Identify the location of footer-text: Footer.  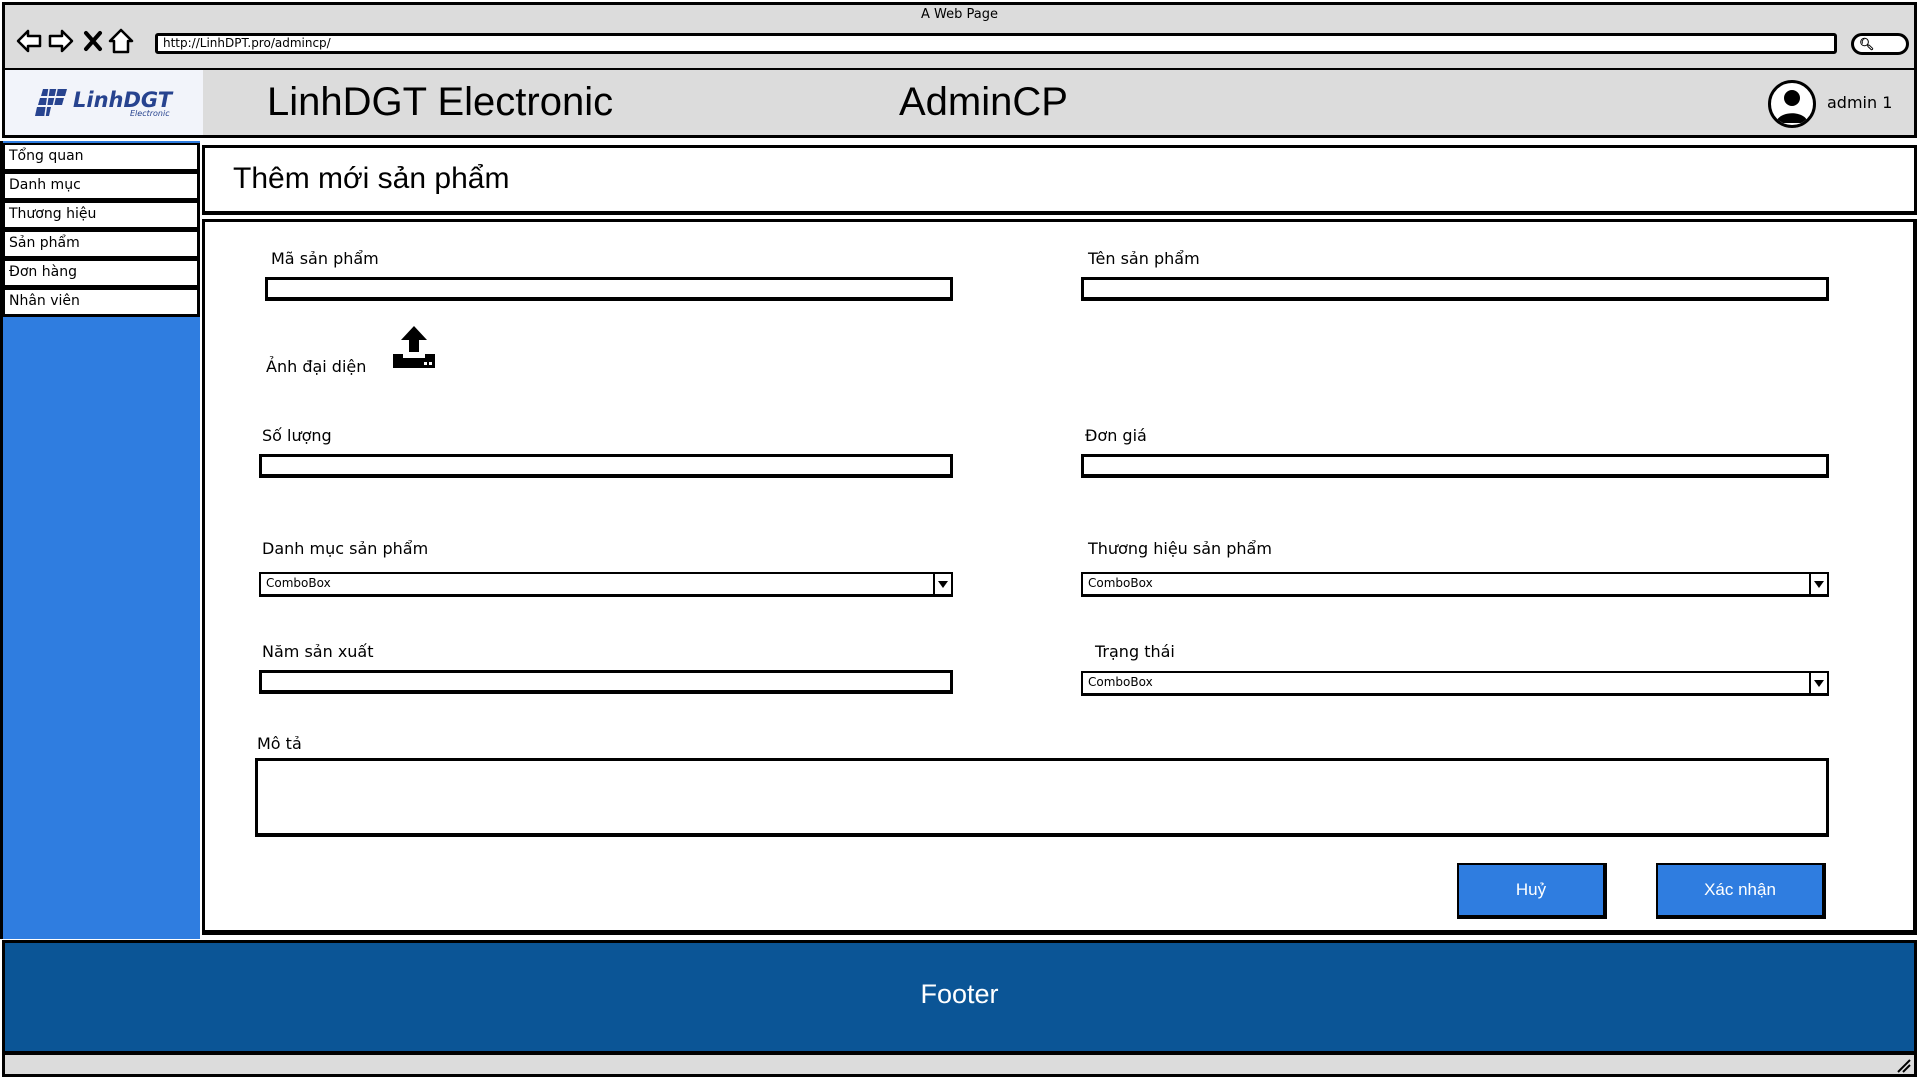
(959, 993).